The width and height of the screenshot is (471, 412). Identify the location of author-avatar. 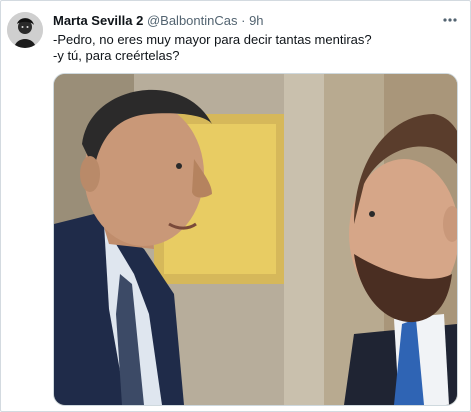
(25, 30).